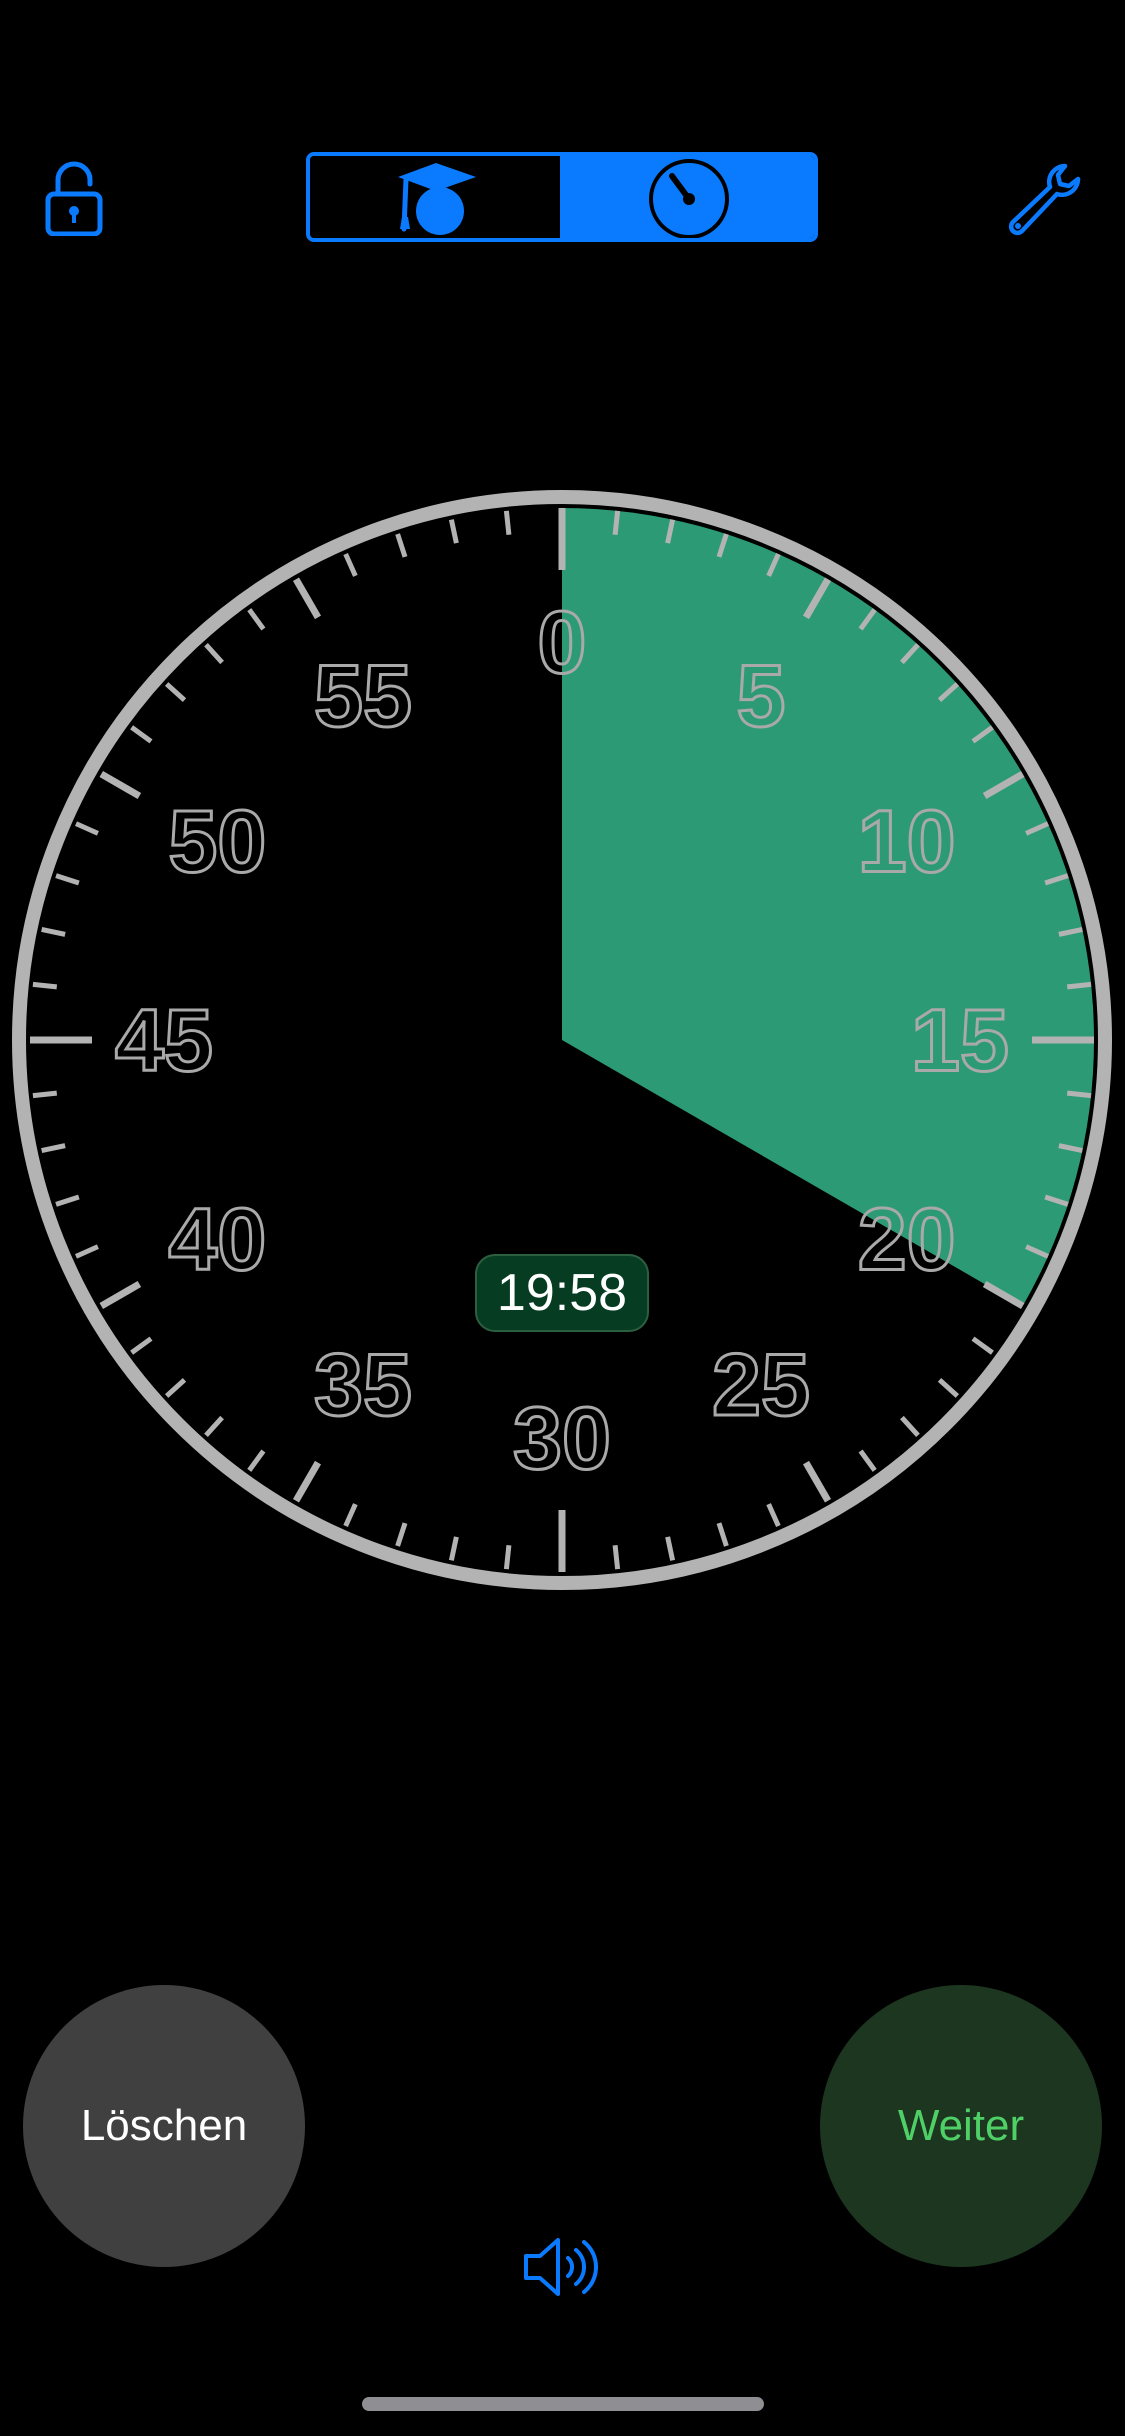 This screenshot has height=2436, width=1125. I want to click on settings-button, so click(1045, 198).